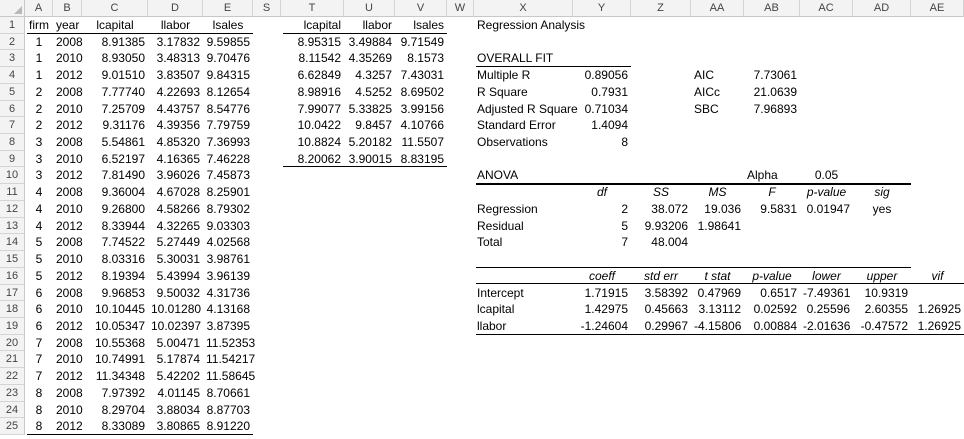 The image size is (964, 439). What do you see at coordinates (12, 92) in the screenshot?
I see `row-header-5: 5` at bounding box center [12, 92].